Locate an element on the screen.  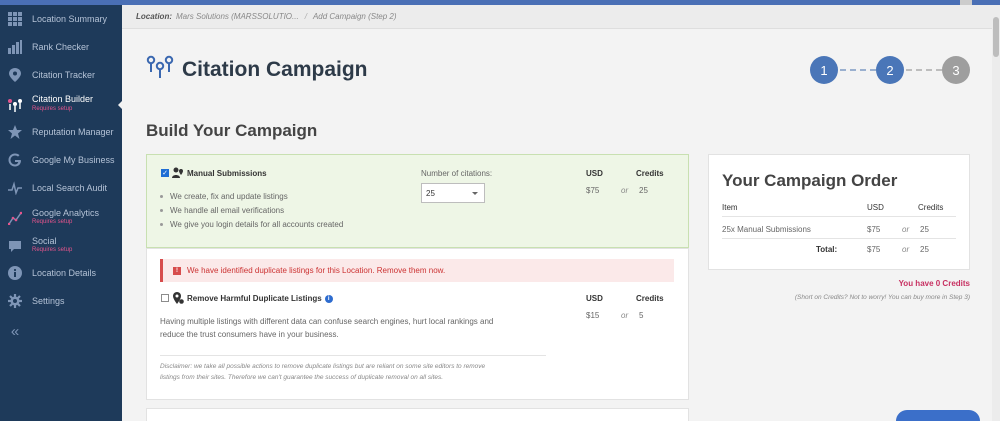
number-of-citations-label: Number of citations: is located at coordinates (457, 173).